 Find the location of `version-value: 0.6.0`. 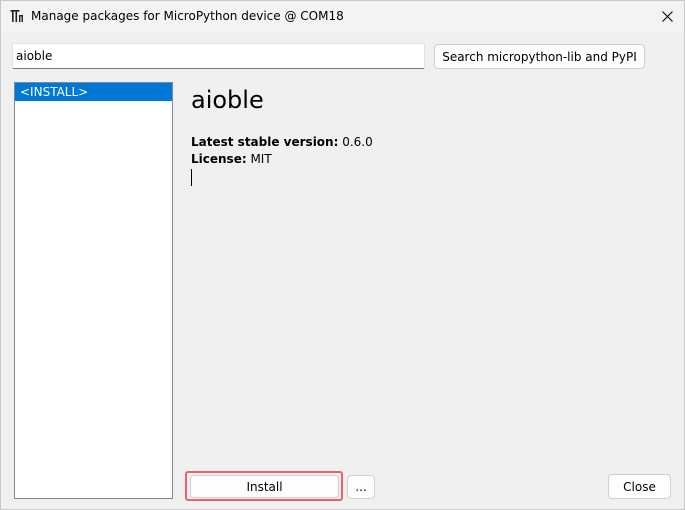

version-value: 0.6.0 is located at coordinates (355, 142).